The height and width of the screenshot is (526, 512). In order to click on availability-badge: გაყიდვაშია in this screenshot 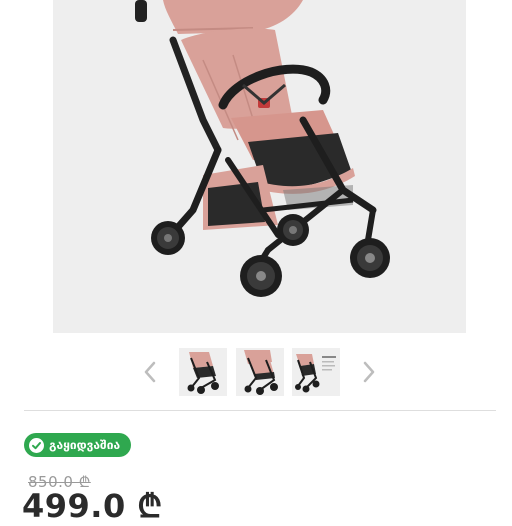, I will do `click(78, 445)`.